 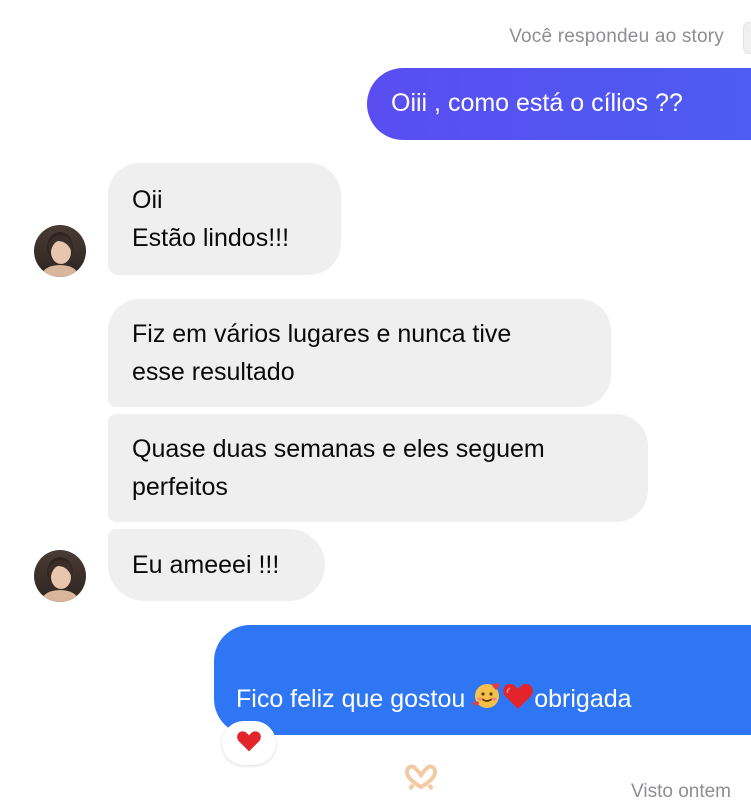 I want to click on incoming-message: Oii Estão lindos!!!, so click(x=224, y=219).